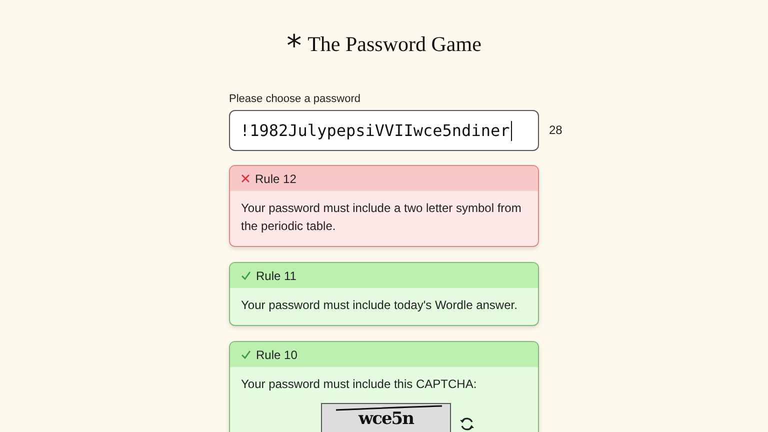 Image resolution: width=768 pixels, height=432 pixels. I want to click on rule-title: Rule 12, so click(275, 179).